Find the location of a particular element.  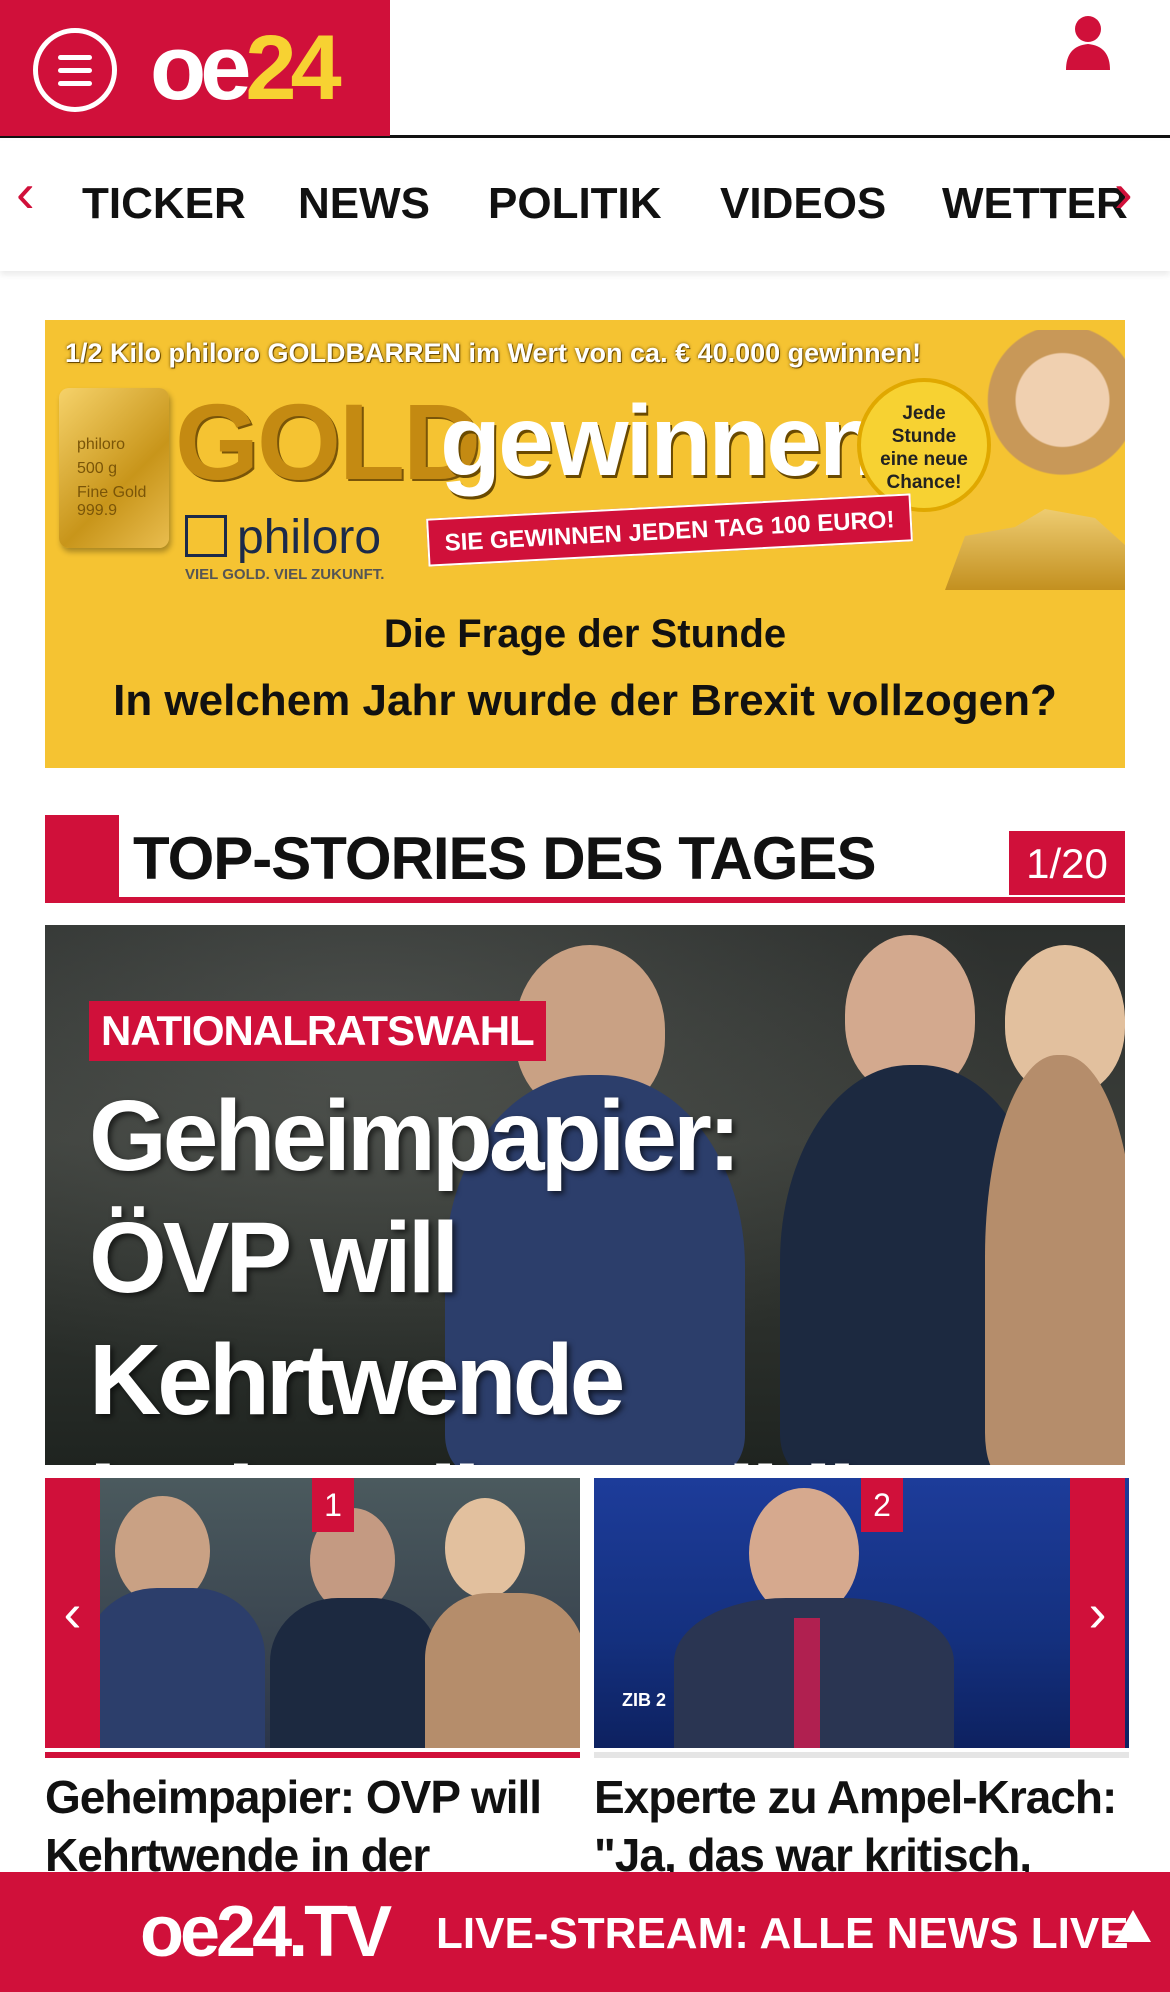

scroll-up-icon is located at coordinates (1133, 1926).